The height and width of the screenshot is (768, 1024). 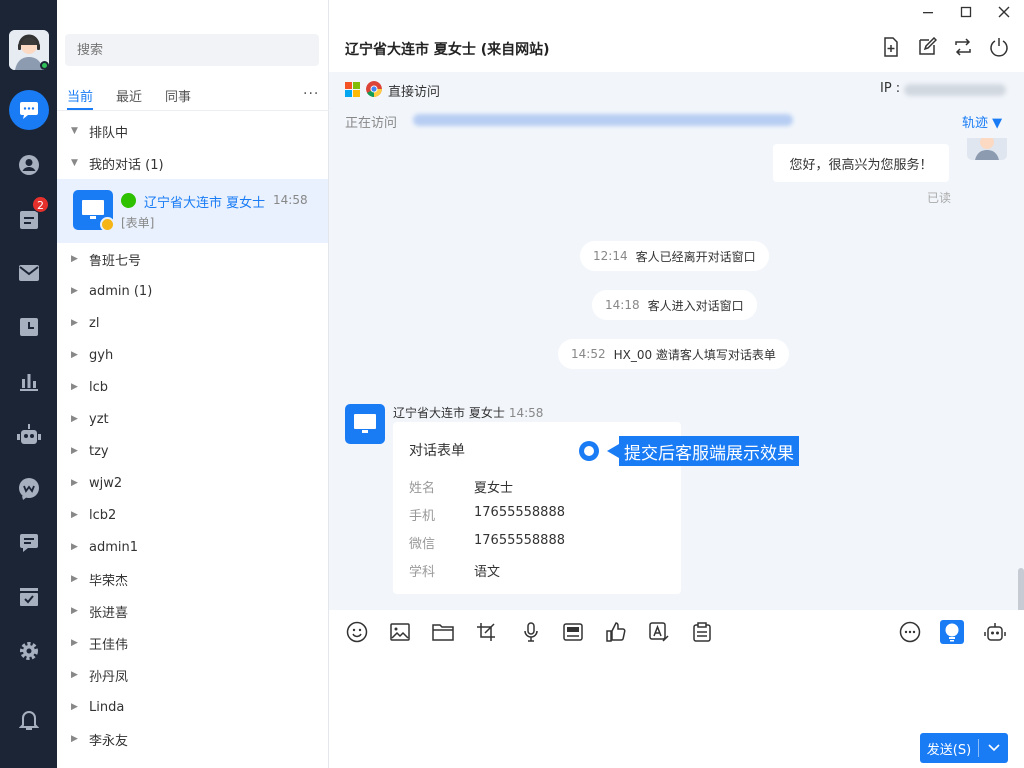 I want to click on customer-name: 辽宁省大连市 夏女士, so click(x=449, y=413).